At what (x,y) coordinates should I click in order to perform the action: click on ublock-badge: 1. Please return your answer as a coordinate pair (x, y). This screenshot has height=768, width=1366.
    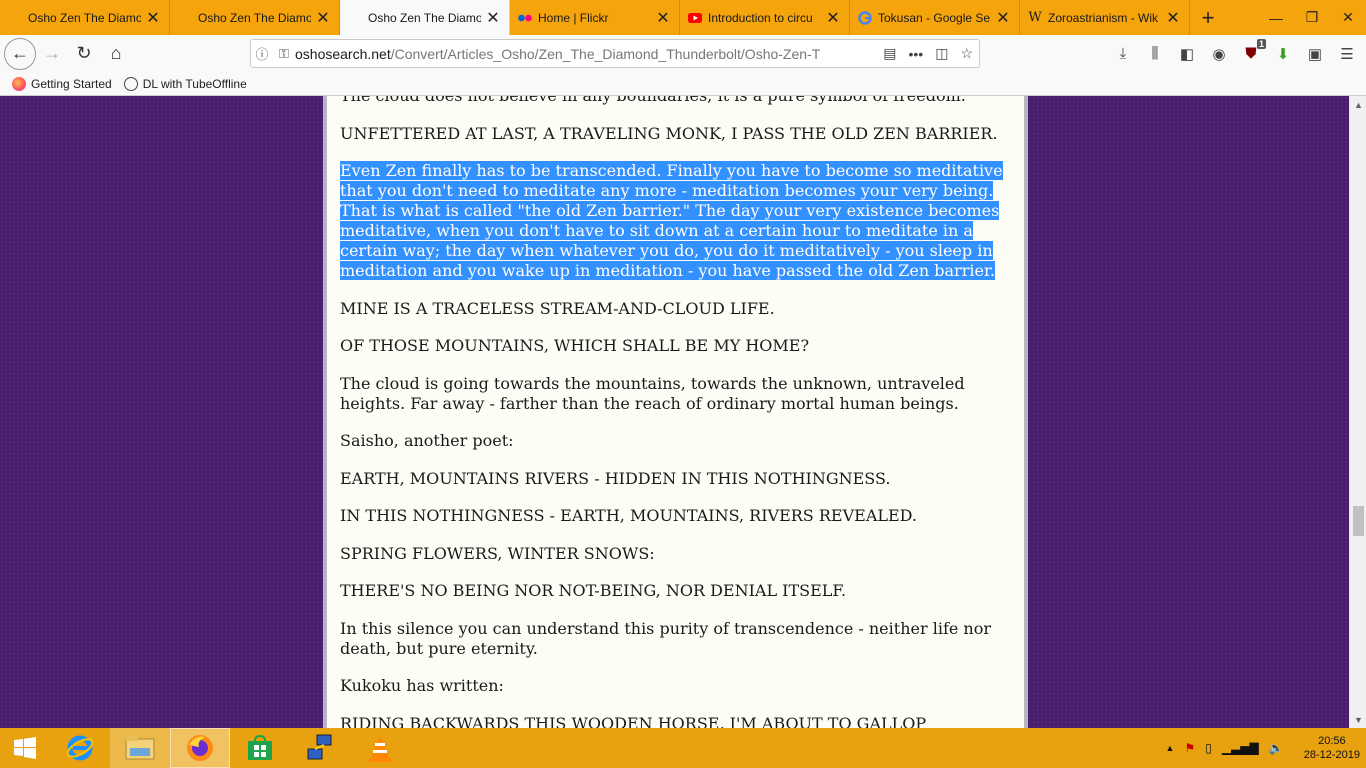
    Looking at the image, I should click on (1261, 44).